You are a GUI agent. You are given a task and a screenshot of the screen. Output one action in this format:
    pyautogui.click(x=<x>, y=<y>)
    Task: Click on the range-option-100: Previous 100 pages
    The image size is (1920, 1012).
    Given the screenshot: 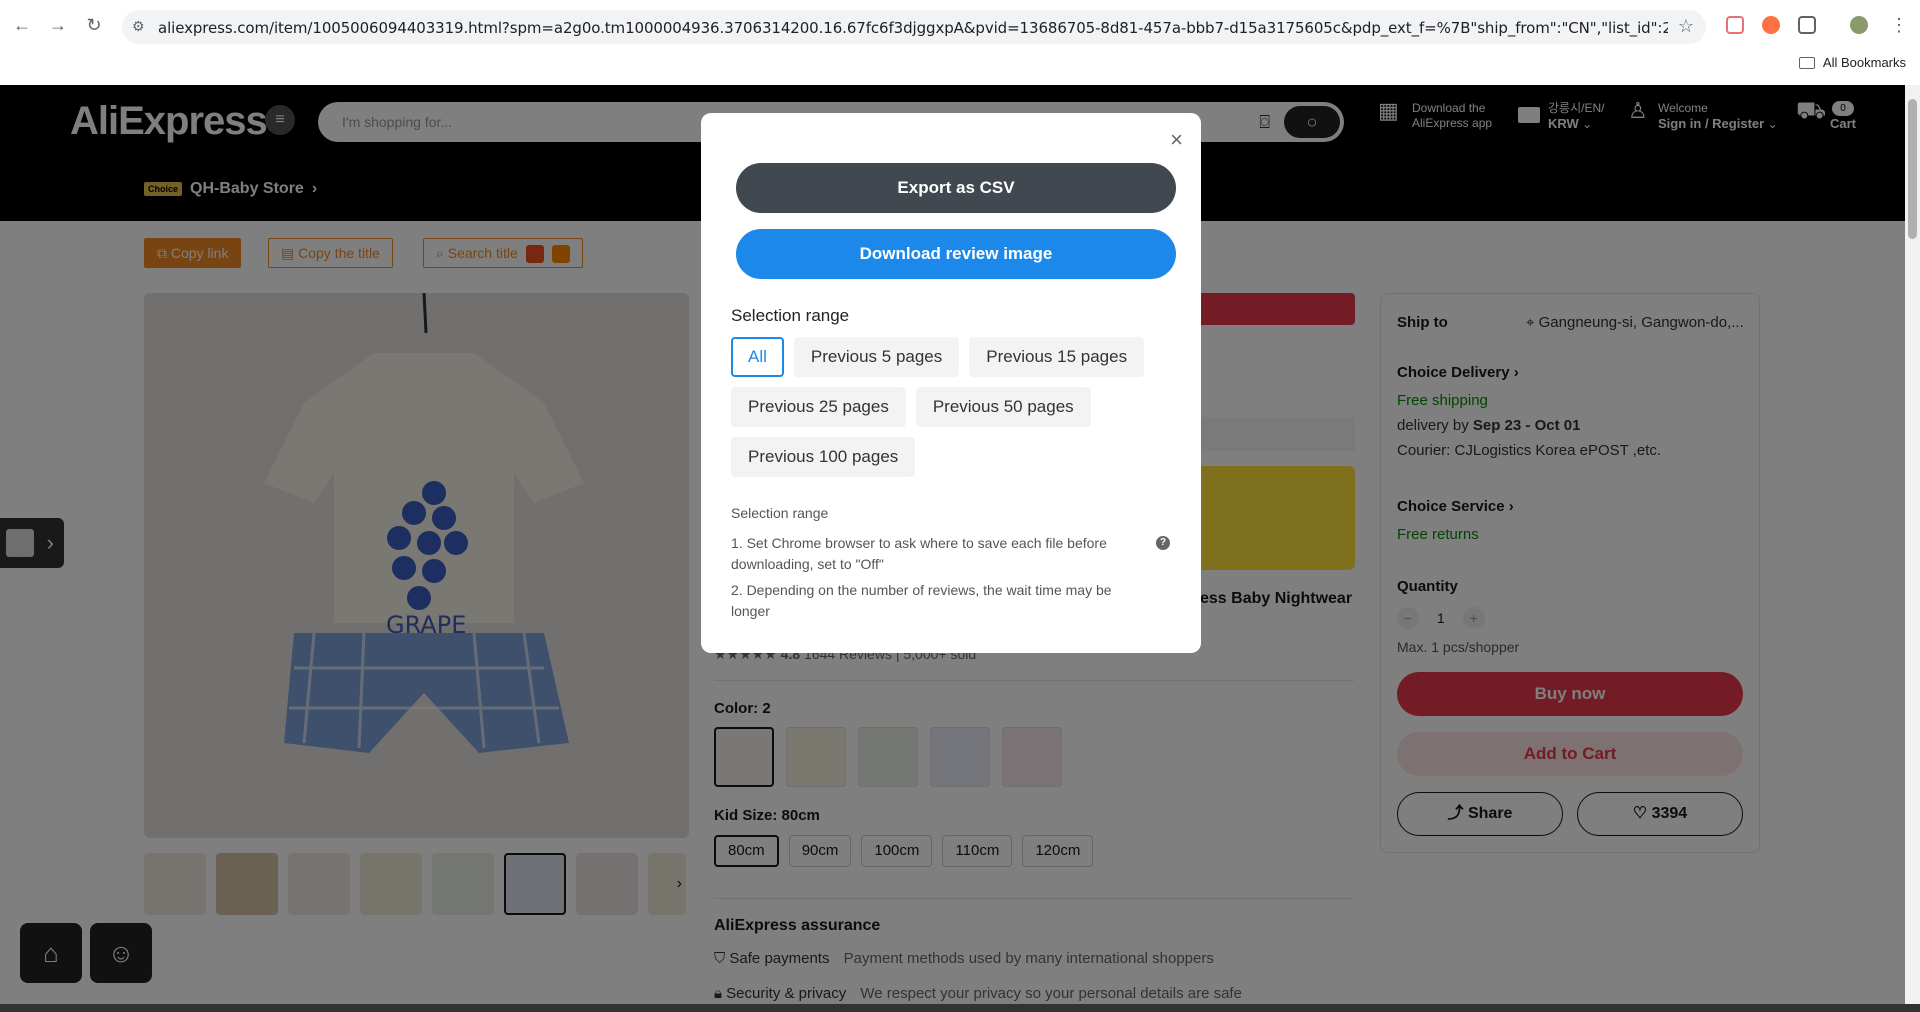 What is the action you would take?
    pyautogui.click(x=823, y=457)
    